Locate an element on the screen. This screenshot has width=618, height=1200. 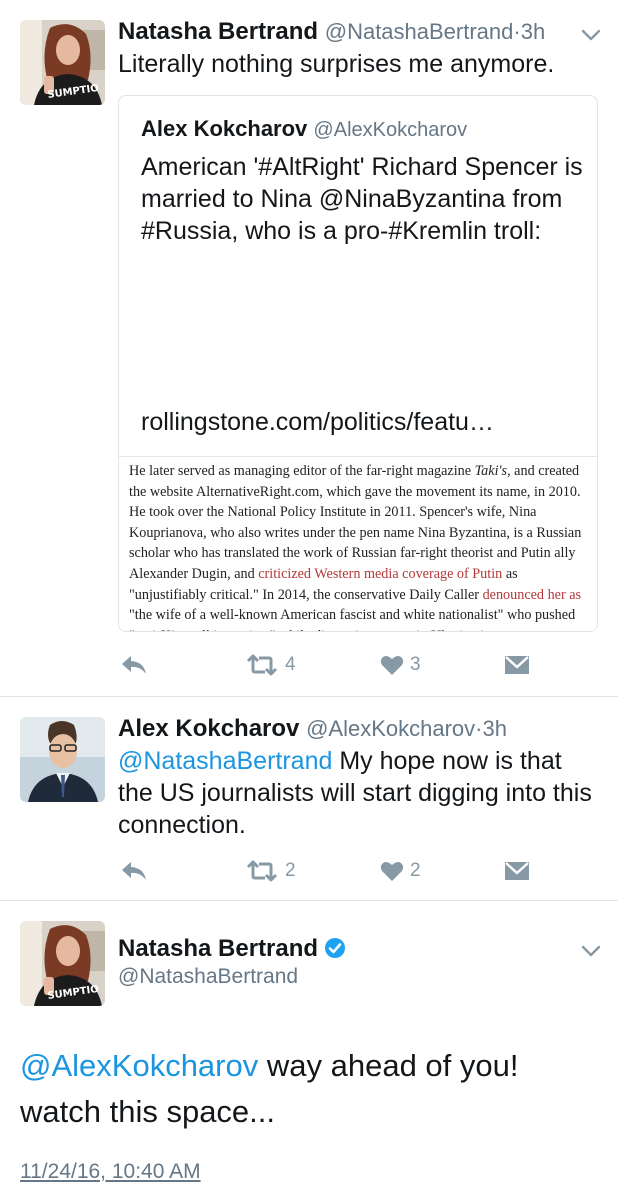
tweet-actions: 2 2 is located at coordinates (358, 871).